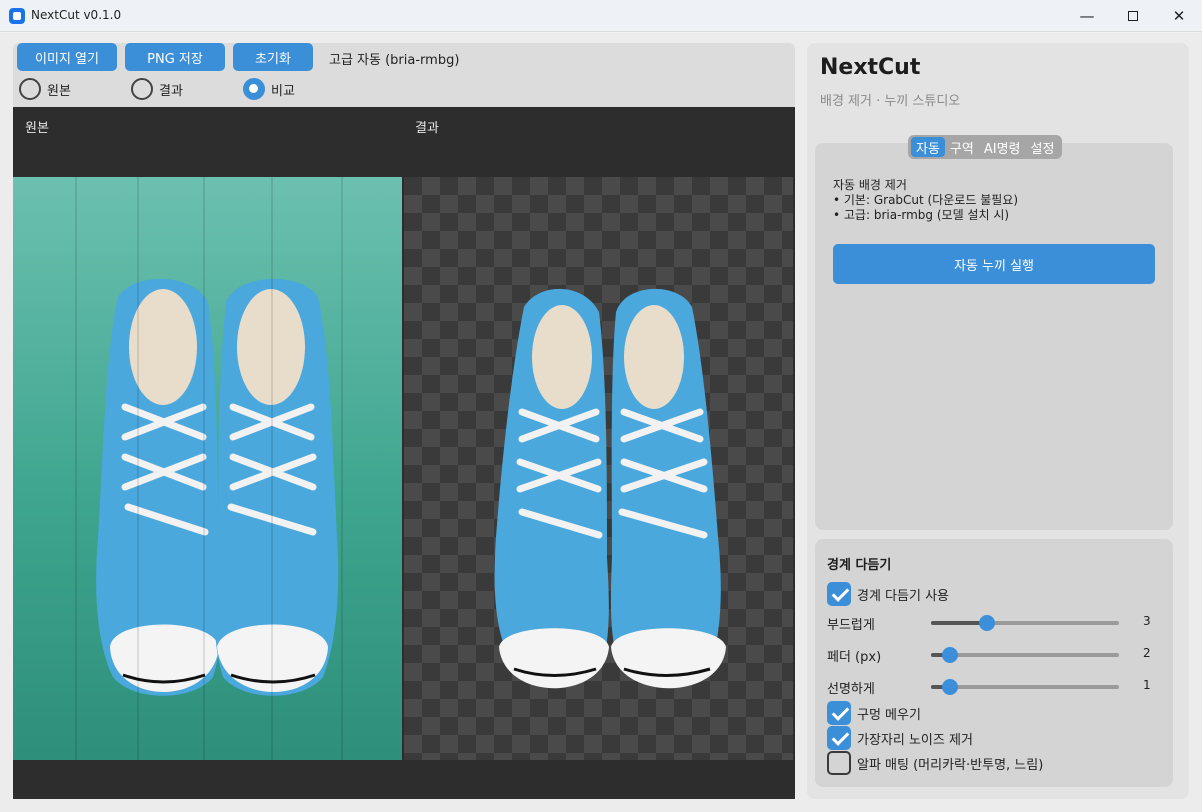 This screenshot has width=1202, height=812. I want to click on checkbox-label: 경계 다듬기 사용, so click(903, 596).